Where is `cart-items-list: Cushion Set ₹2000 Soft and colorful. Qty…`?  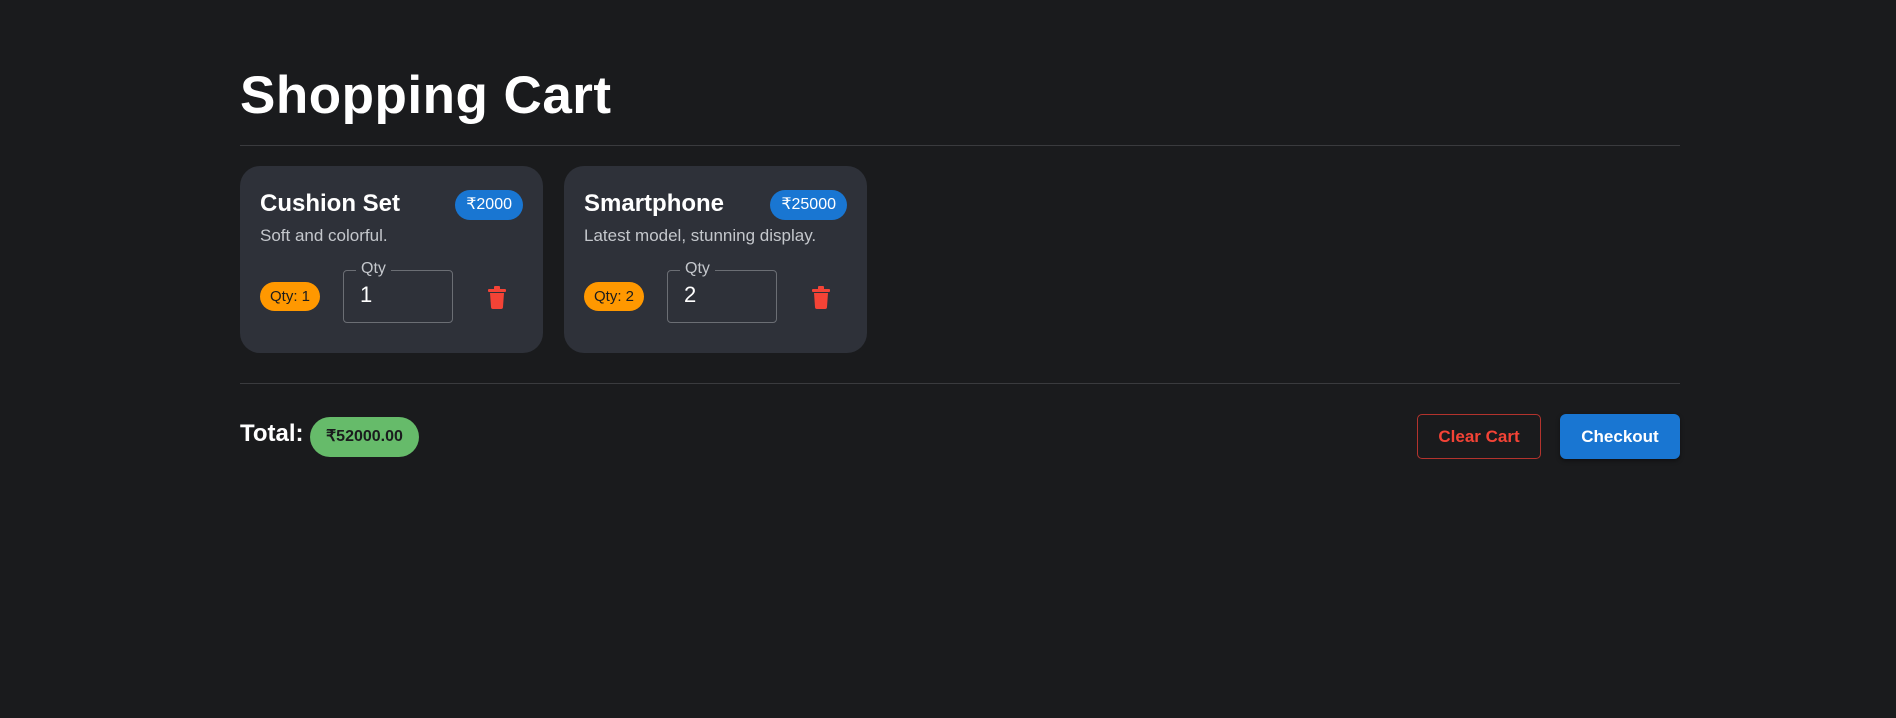 cart-items-list: Cushion Set ₹2000 Soft and colorful. Qty… is located at coordinates (553, 259).